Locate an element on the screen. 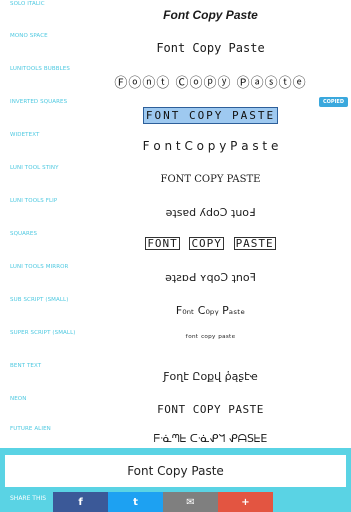 The height and width of the screenshot is (512, 351). font-style-label: SUB SCRIPT (SMALL) is located at coordinates (39, 300).